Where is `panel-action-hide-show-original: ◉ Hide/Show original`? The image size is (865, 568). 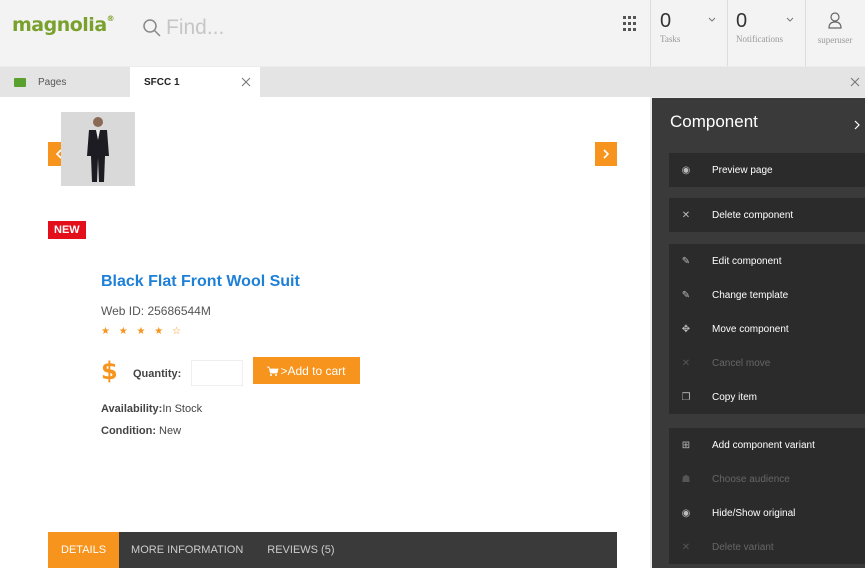
panel-action-hide-show-original: ◉ Hide/Show original is located at coordinates (767, 513).